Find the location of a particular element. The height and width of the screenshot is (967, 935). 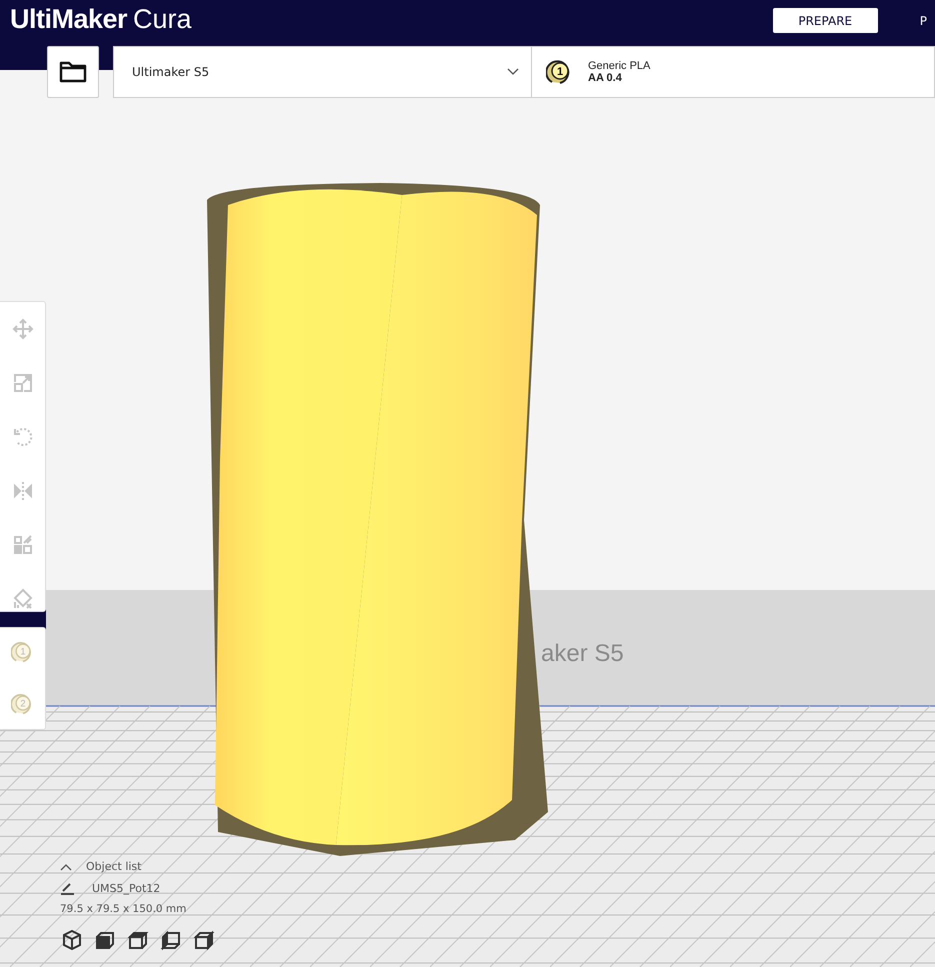

open-file-button is located at coordinates (73, 72).